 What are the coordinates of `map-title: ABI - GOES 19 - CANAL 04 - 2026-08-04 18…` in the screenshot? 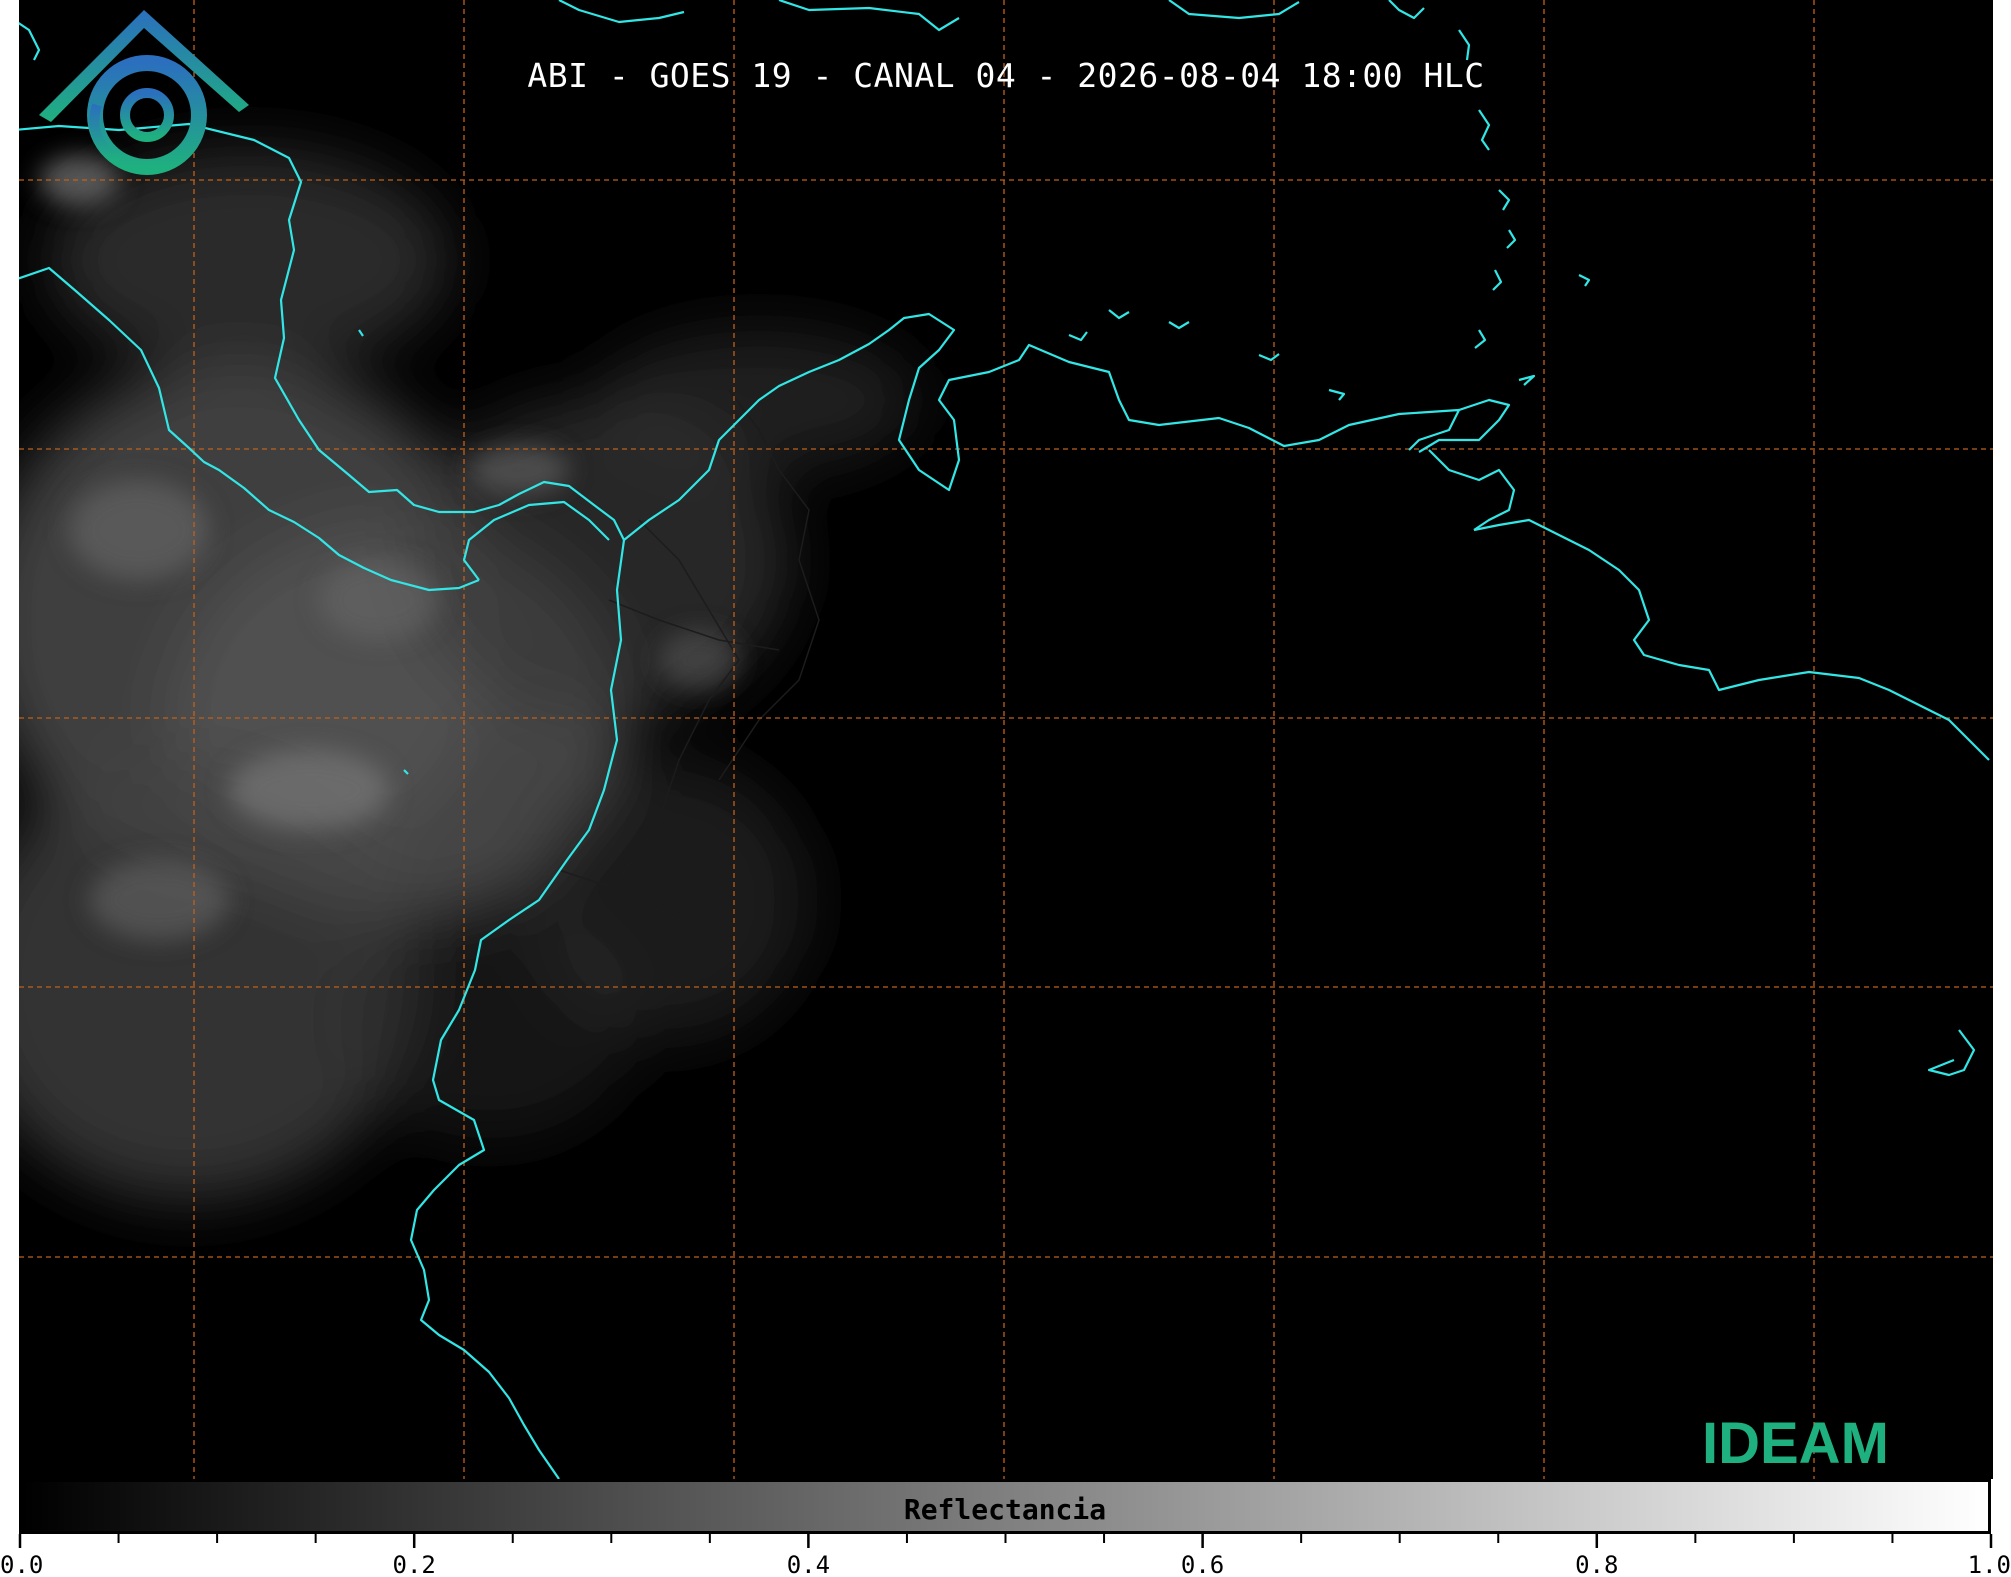 It's located at (1006, 75).